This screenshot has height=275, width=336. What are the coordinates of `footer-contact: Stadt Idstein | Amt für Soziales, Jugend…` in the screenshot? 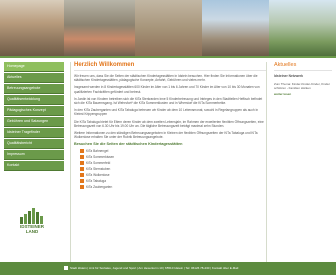 It's located at (200, 268).